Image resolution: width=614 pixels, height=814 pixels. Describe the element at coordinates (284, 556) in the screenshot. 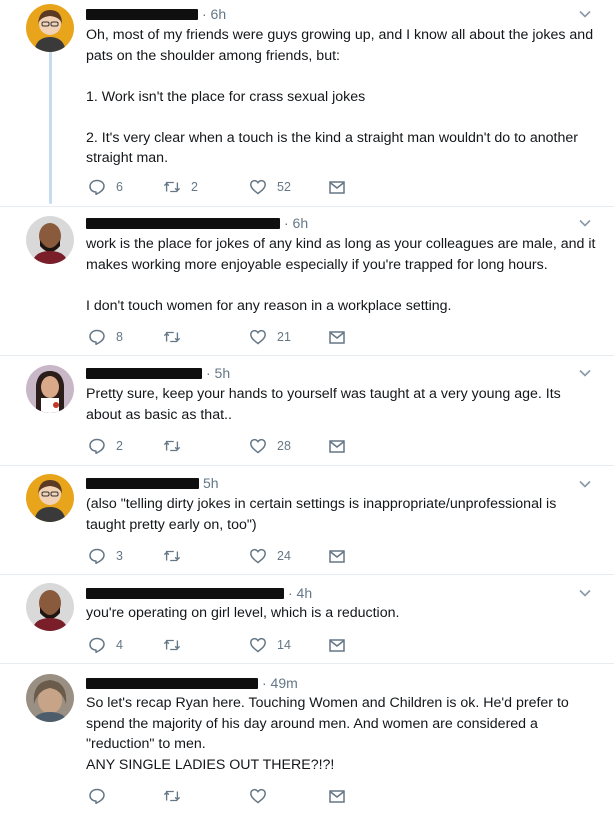

I see `like-count: 24` at that location.